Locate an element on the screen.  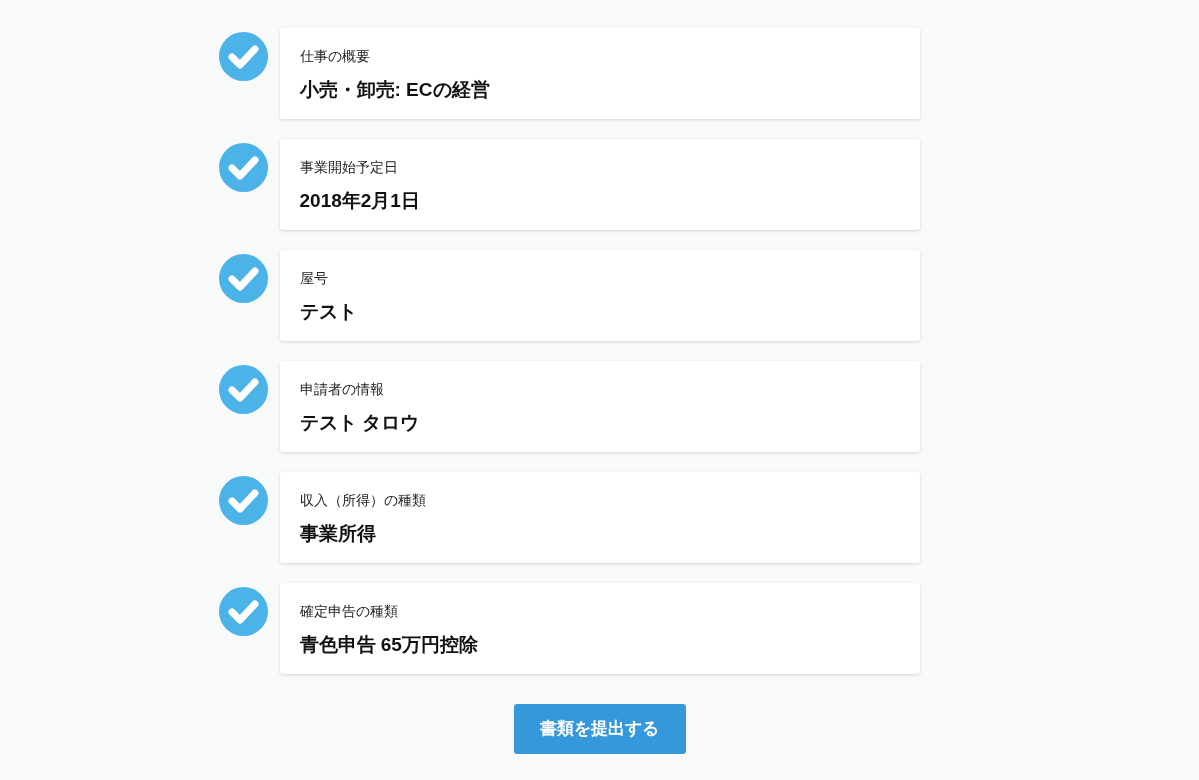
field-label: 屋号 is located at coordinates (313, 278).